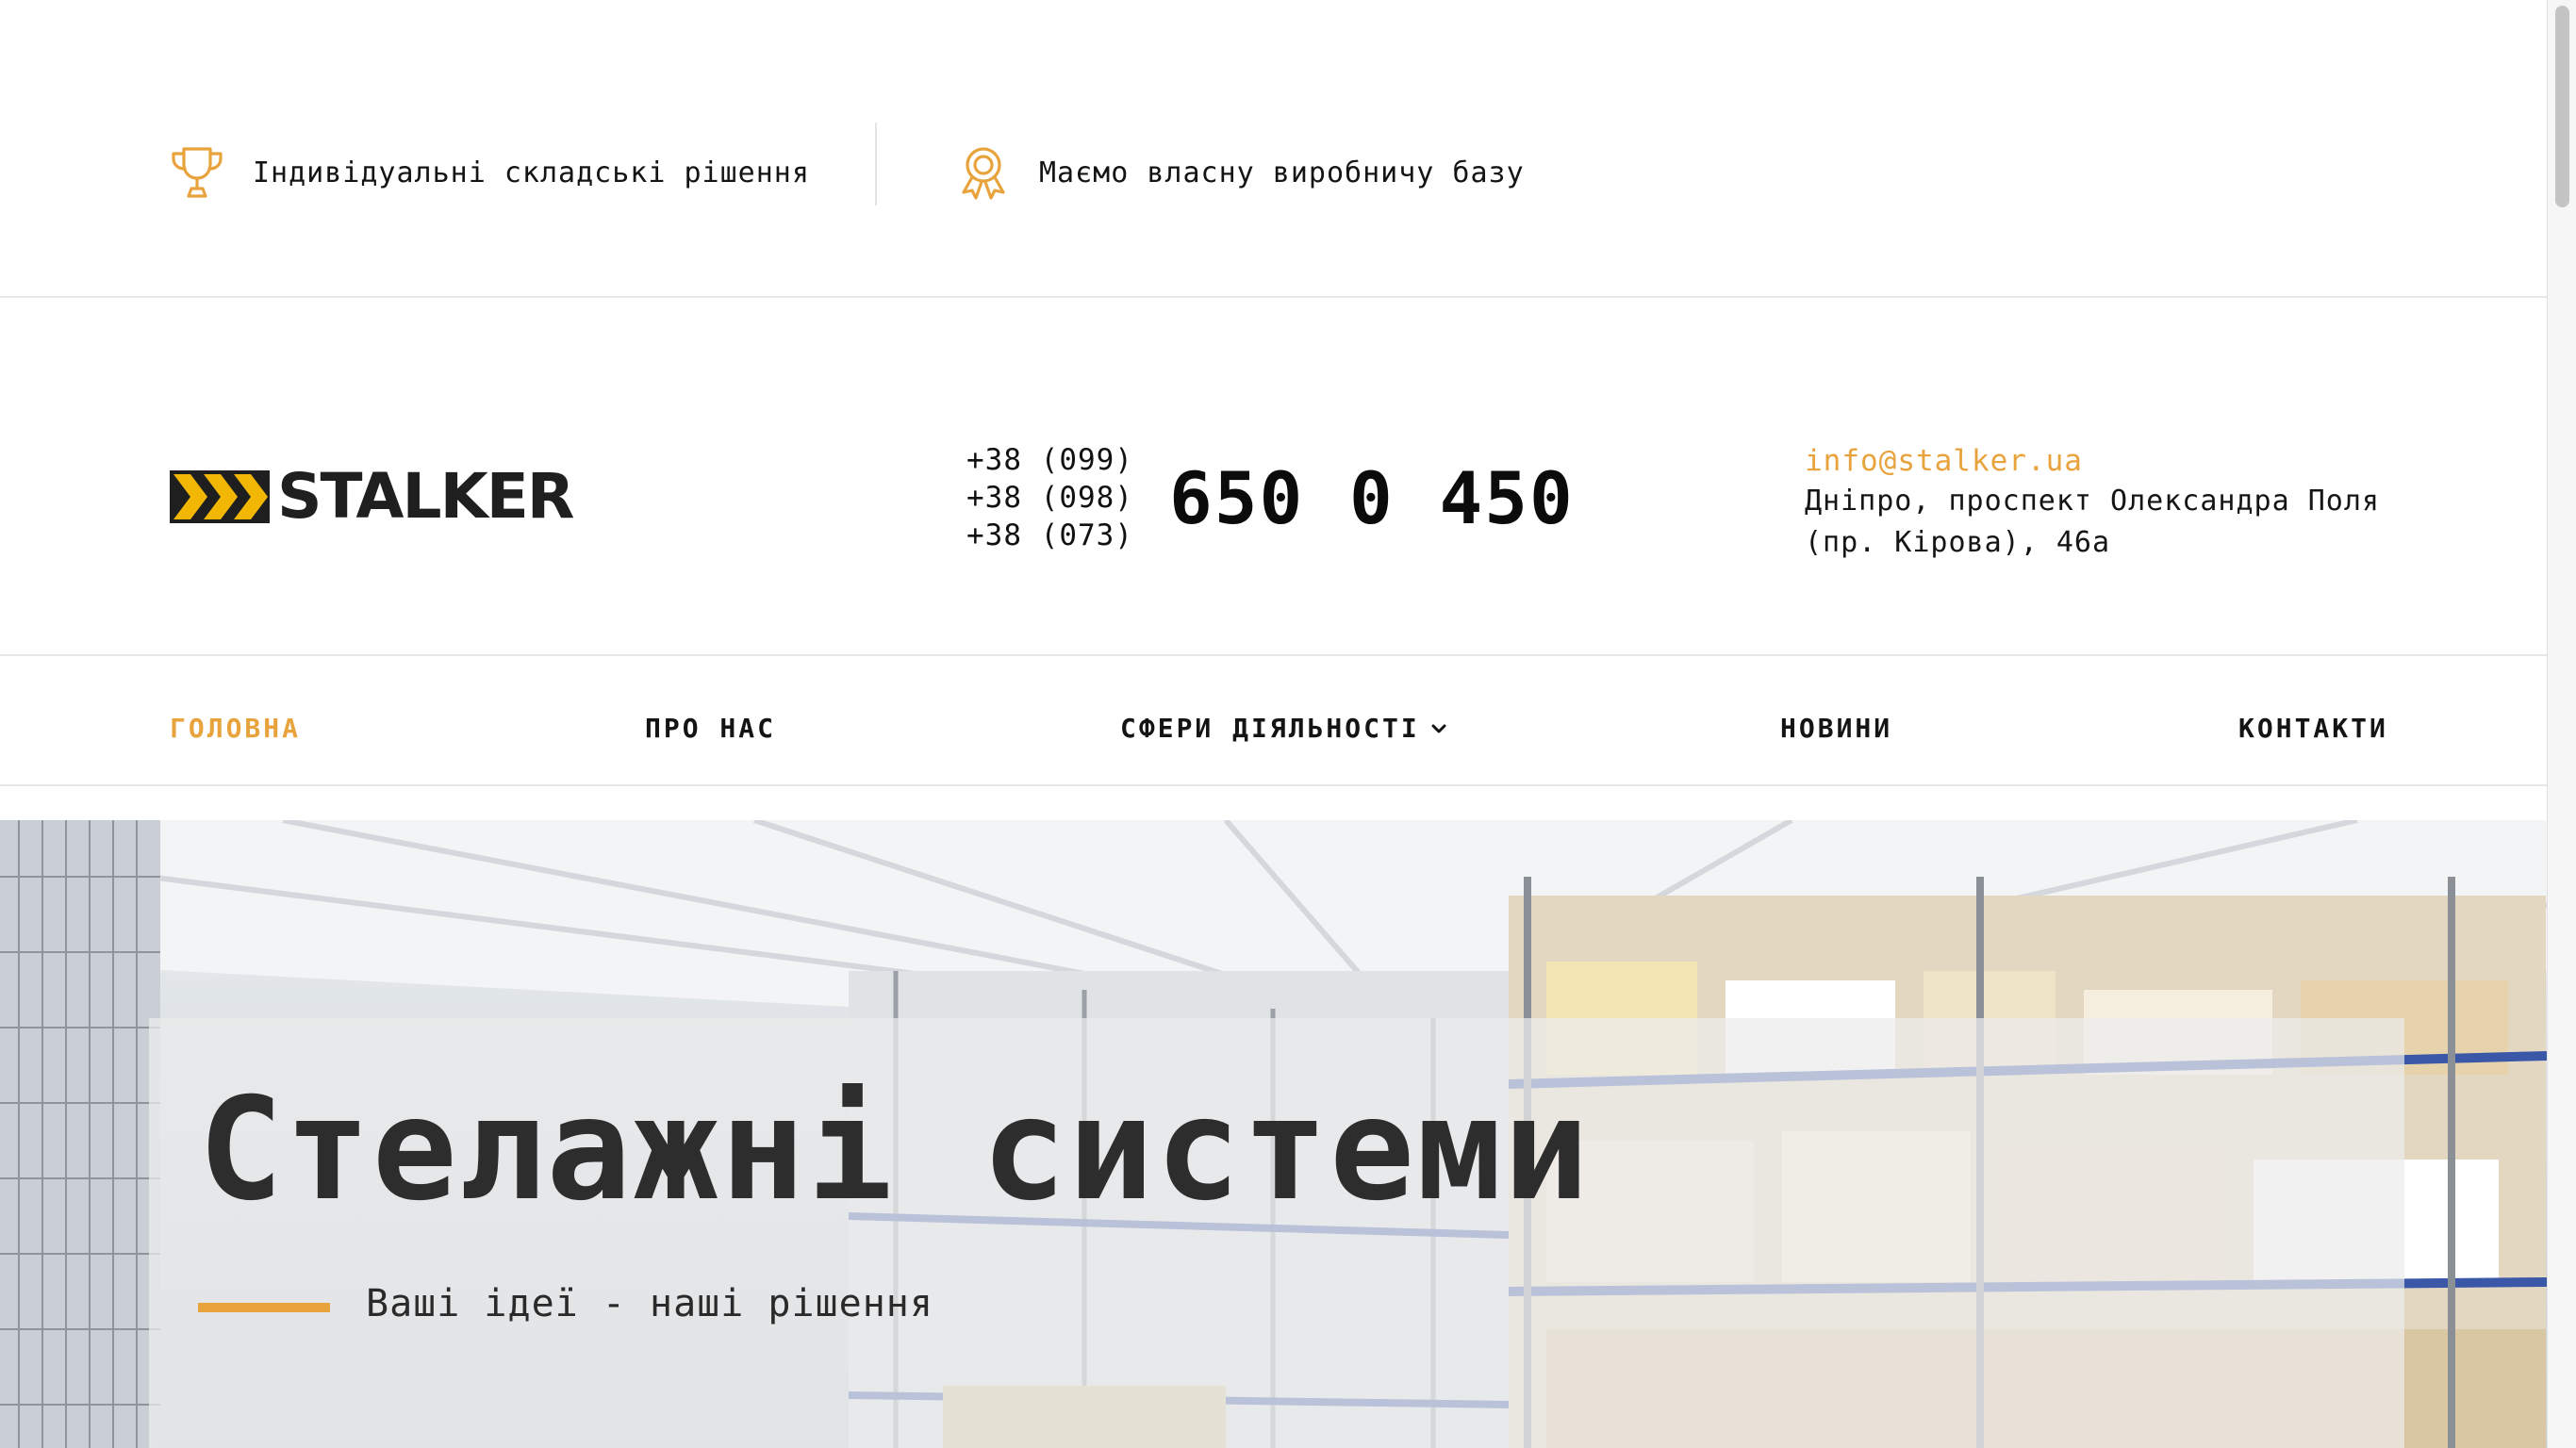 This screenshot has width=2576, height=1448. I want to click on feature-individual-solutions: Індивідуальні складські рішення, so click(489, 172).